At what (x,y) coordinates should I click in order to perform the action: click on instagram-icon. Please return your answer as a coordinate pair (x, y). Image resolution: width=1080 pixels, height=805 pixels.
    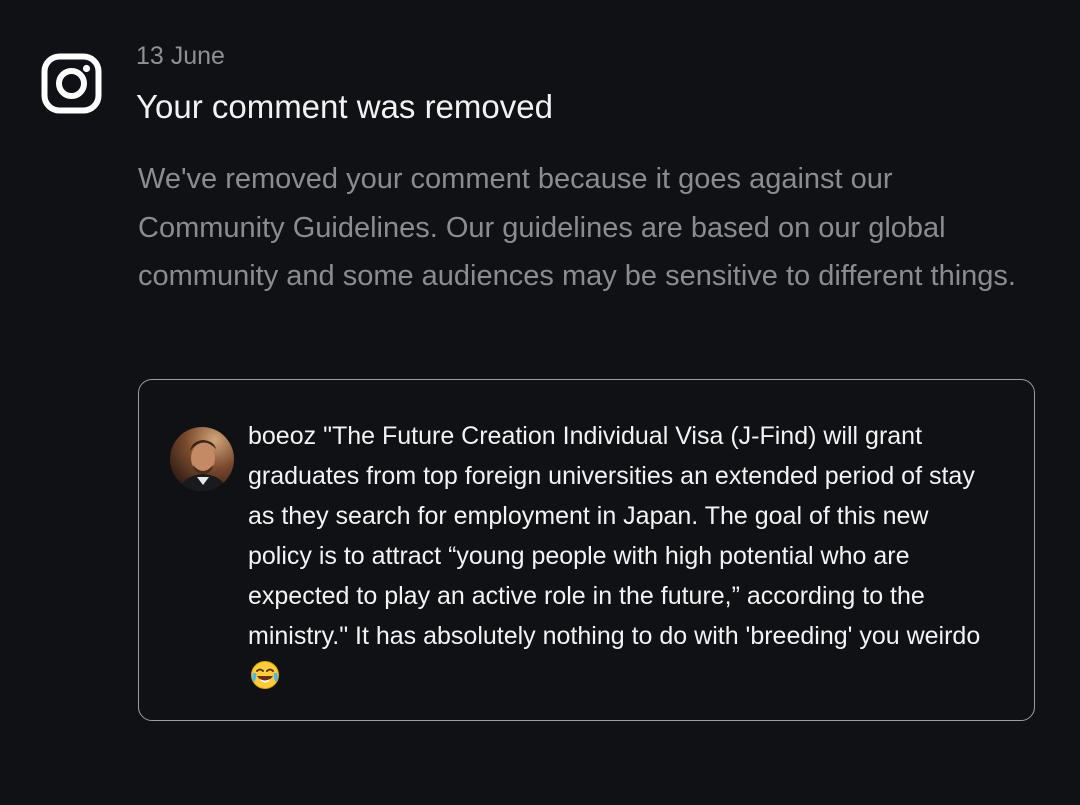
    Looking at the image, I should click on (71, 83).